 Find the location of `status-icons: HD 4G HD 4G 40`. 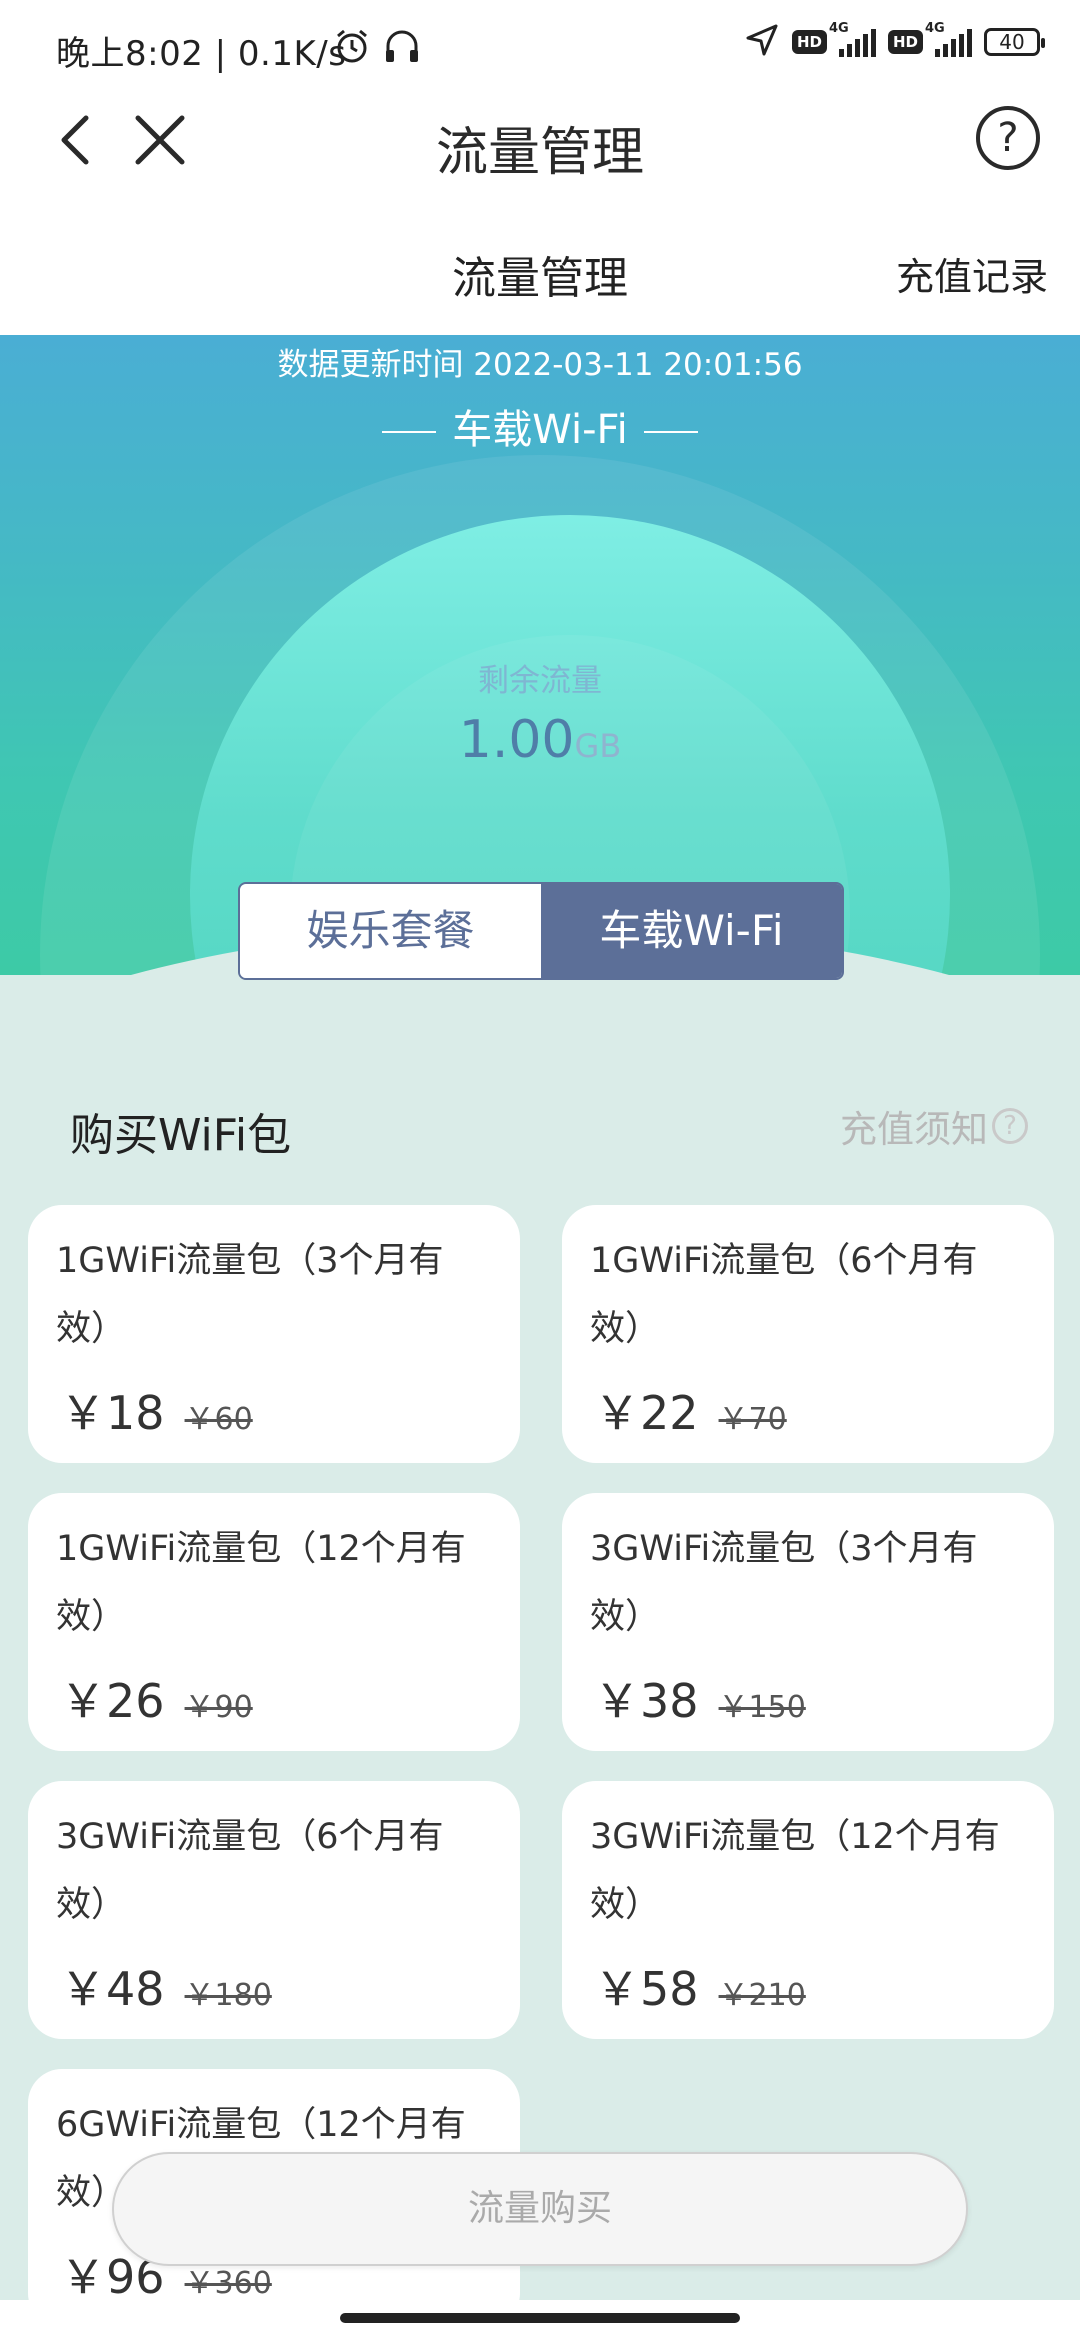

status-icons: HD 4G HD 4G 40 is located at coordinates (894, 41).